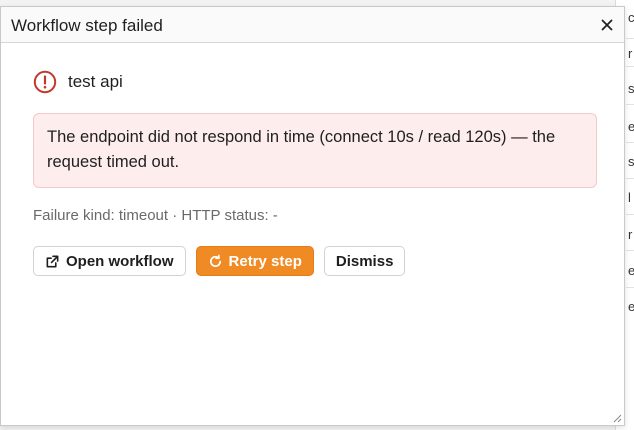 This screenshot has height=430, width=634. What do you see at coordinates (315, 261) in the screenshot?
I see `action-bar: Open workflow Retry step Dismiss` at bounding box center [315, 261].